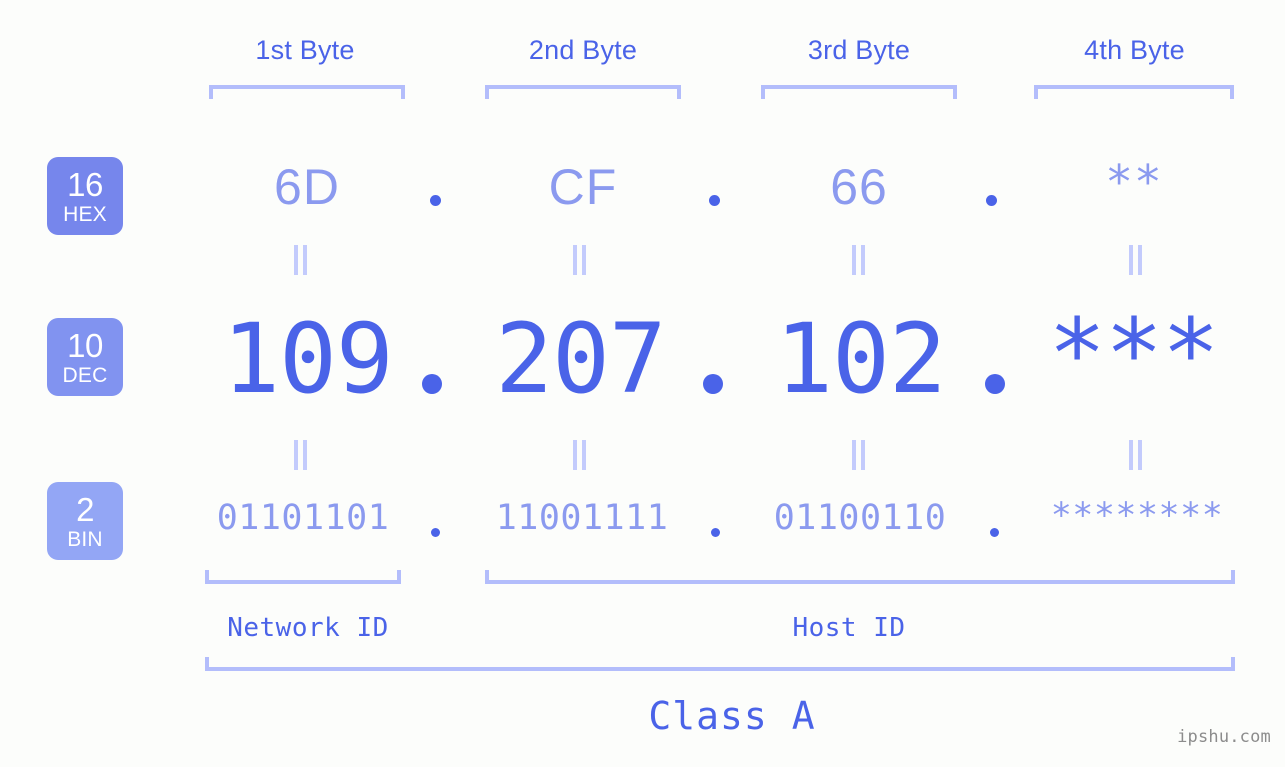  Describe the element at coordinates (1224, 737) in the screenshot. I see `watermark: ipshu.com` at that location.